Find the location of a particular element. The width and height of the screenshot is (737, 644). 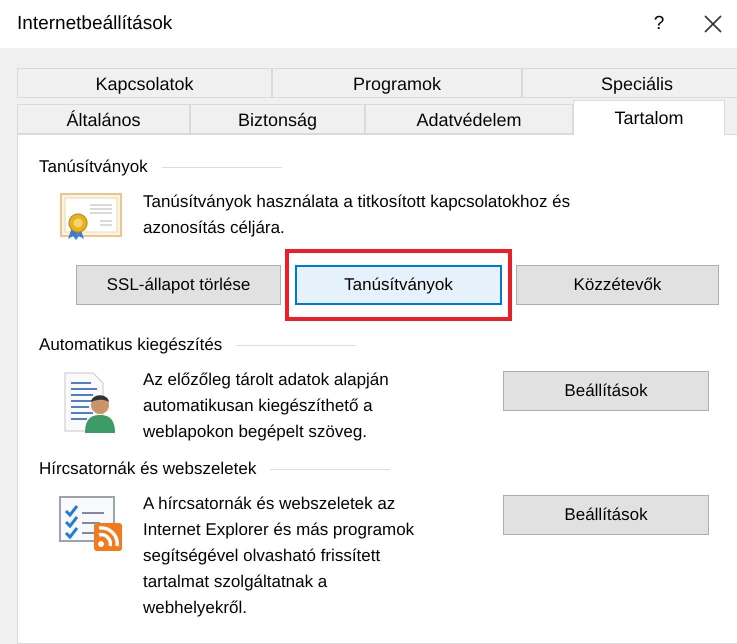

section-heading: Automatikus kiegészítés is located at coordinates (130, 345).